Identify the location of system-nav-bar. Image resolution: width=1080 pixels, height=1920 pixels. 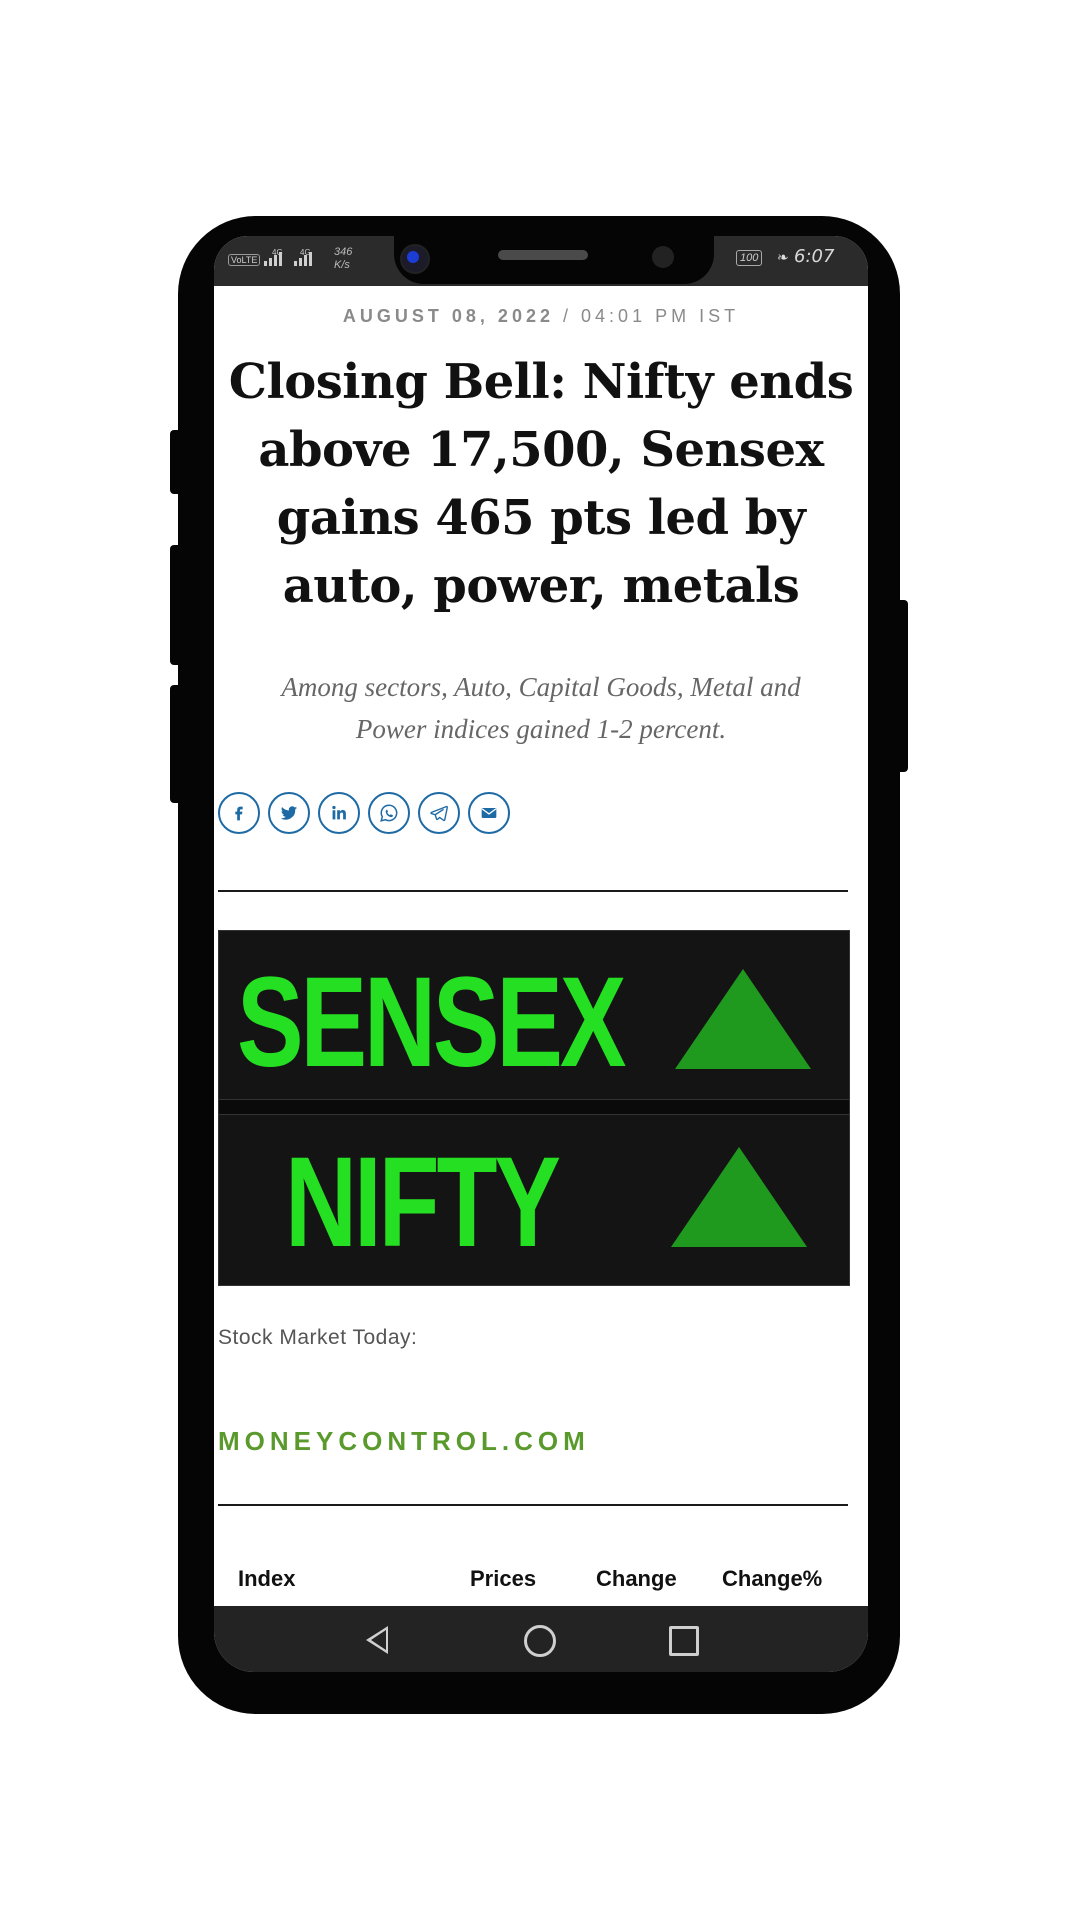
(541, 1639).